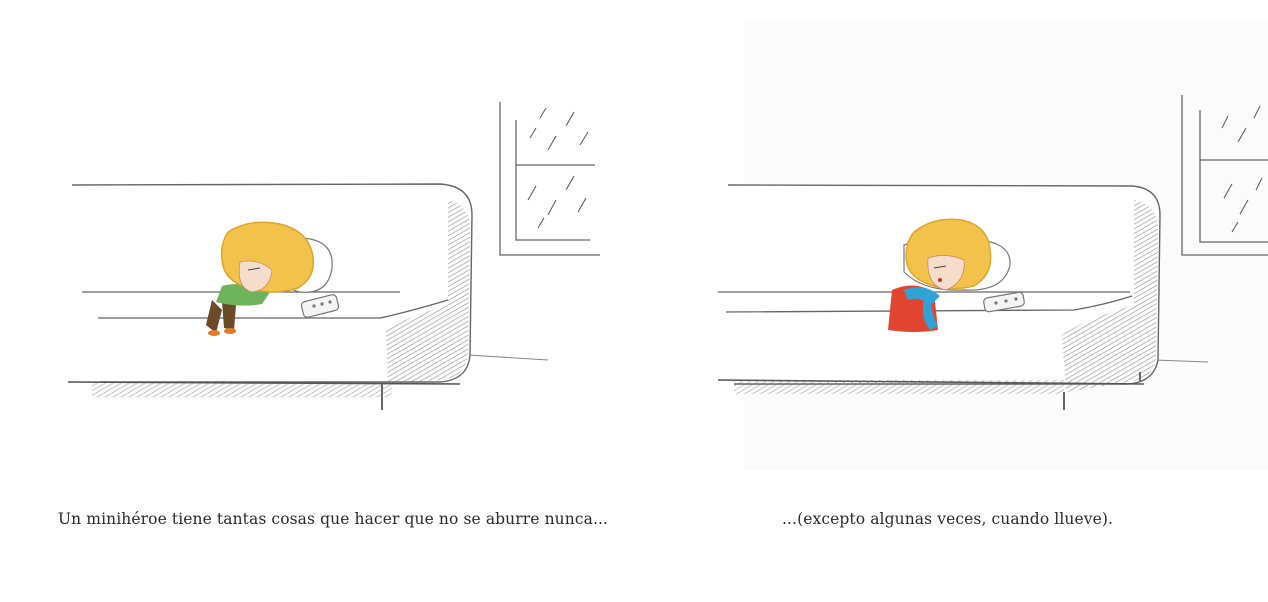 The image size is (1268, 602). What do you see at coordinates (558, 168) in the screenshot?
I see `rain-drops` at bounding box center [558, 168].